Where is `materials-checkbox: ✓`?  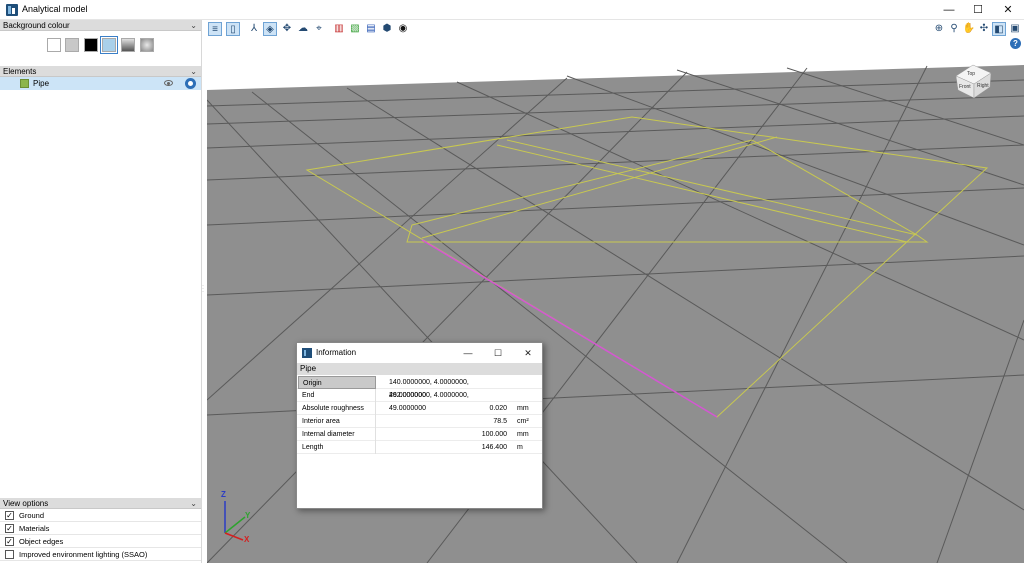
materials-checkbox: ✓ is located at coordinates (9, 528).